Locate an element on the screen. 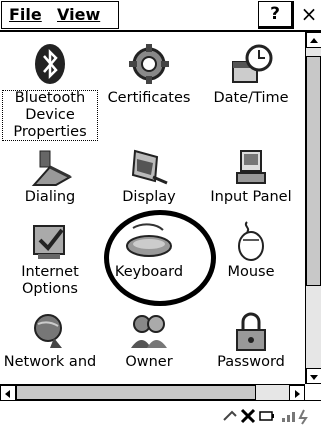  item-mouse: Mouse is located at coordinates (251, 250).